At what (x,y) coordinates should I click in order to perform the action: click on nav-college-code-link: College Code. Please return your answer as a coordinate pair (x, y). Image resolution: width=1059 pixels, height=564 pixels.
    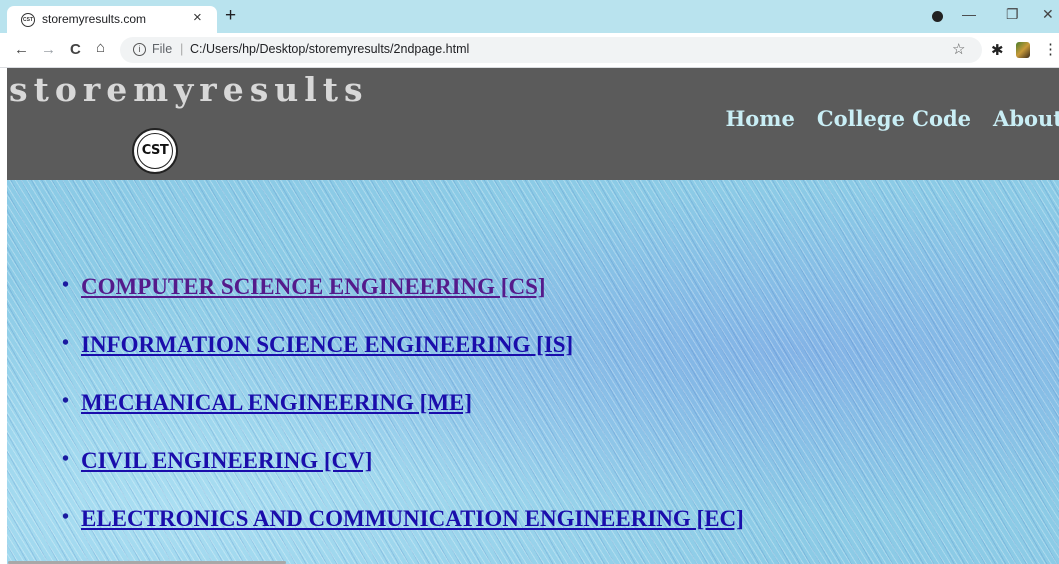
    Looking at the image, I should click on (894, 118).